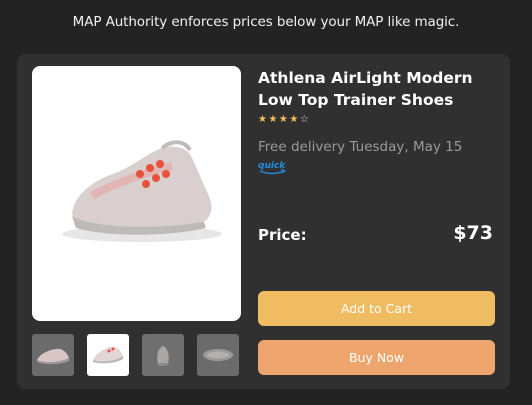  Describe the element at coordinates (279, 119) in the screenshot. I see `rating-filled-stars: ★★★★` at that location.